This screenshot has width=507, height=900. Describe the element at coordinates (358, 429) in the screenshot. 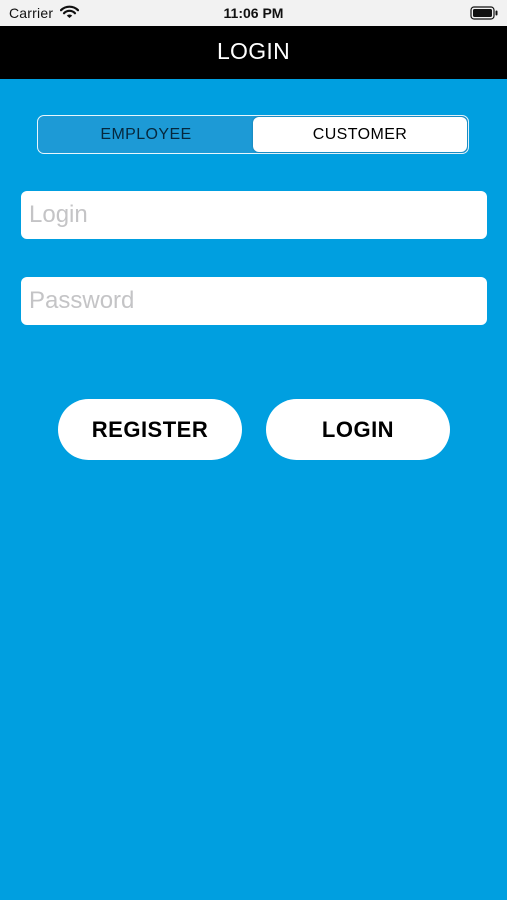

I see `login-button: LOGIN` at that location.